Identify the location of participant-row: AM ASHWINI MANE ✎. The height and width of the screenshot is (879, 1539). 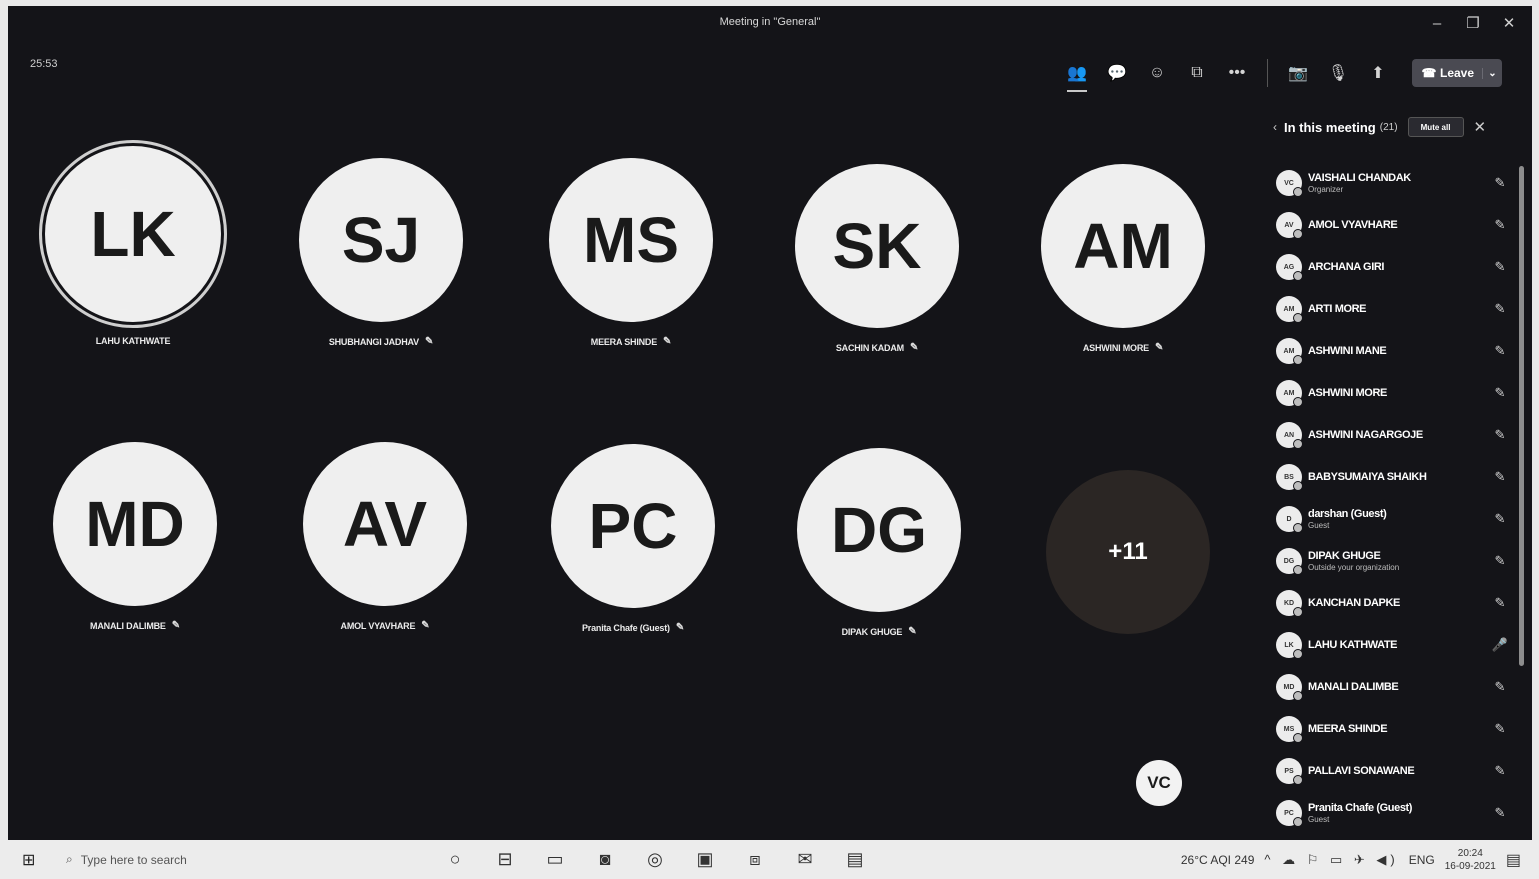
(1394, 351).